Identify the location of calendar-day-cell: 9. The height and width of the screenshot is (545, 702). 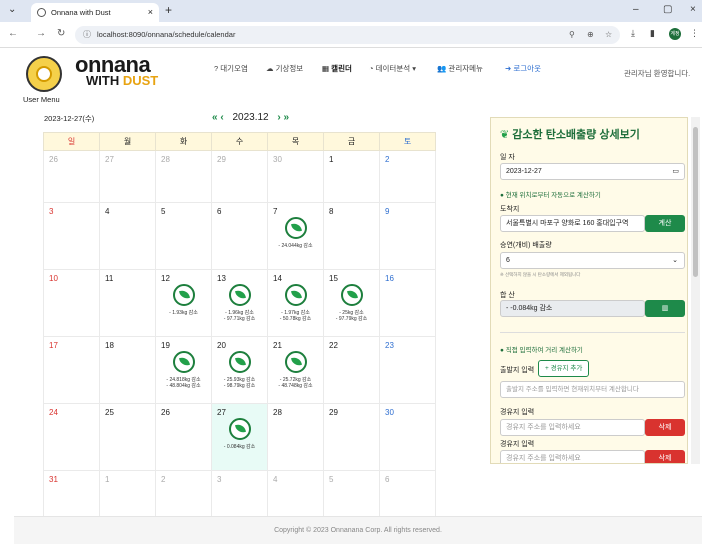
(407, 236).